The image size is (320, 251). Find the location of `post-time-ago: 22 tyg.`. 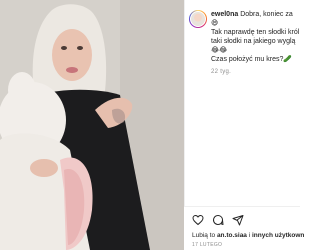

post-time-ago: 22 tyg. is located at coordinates (255, 72).